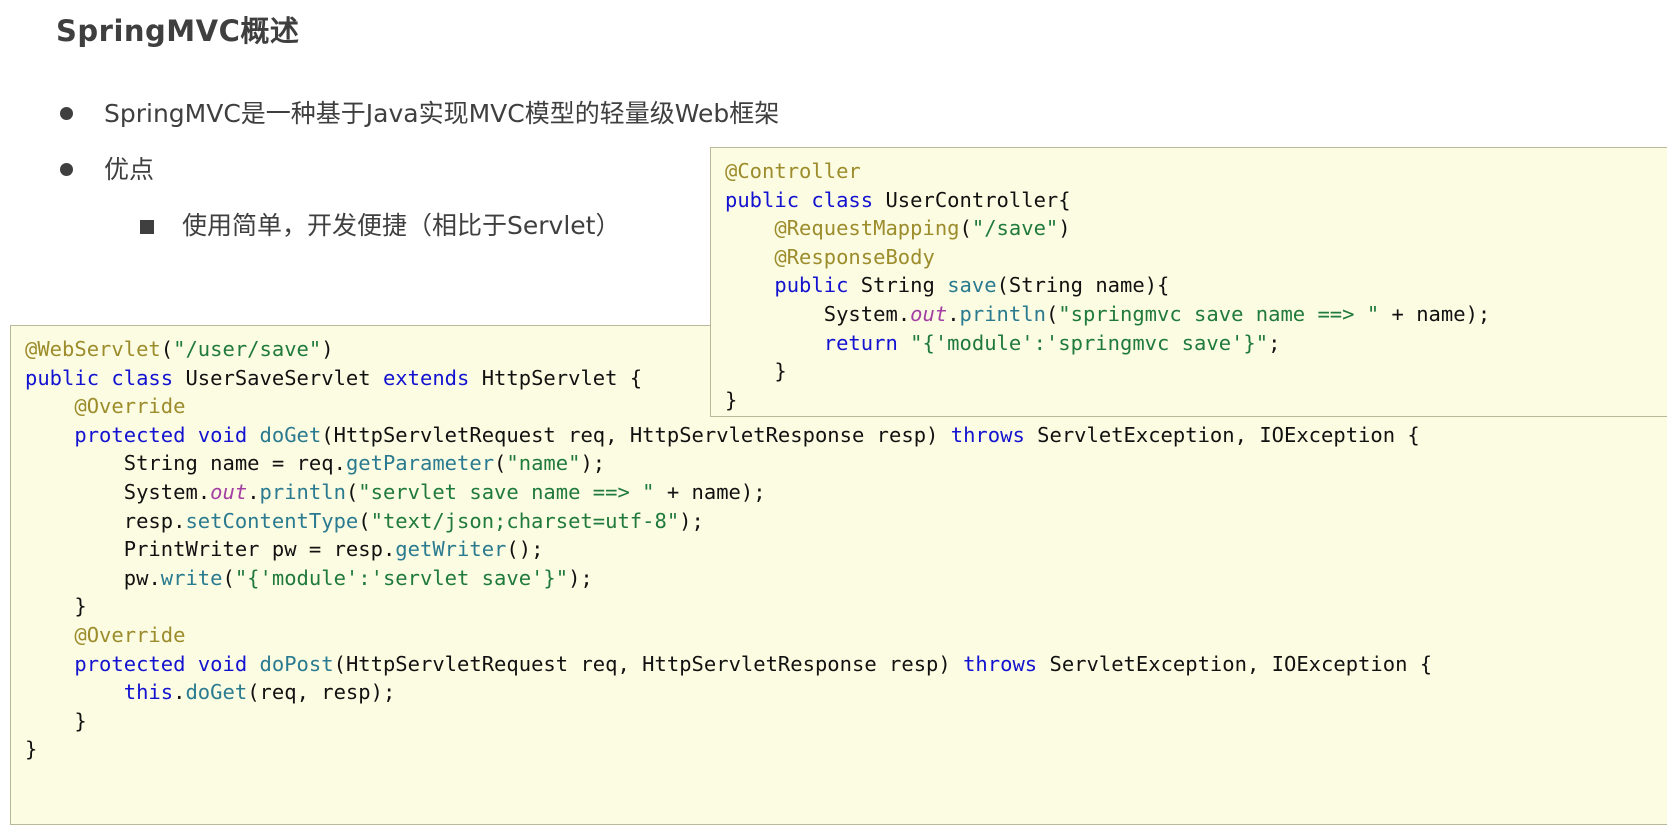 The image size is (1667, 825). I want to click on bullet-item-1-label: SpringMVC是一种基于Java实现MVC模型的轻量级Web框架, so click(442, 113).